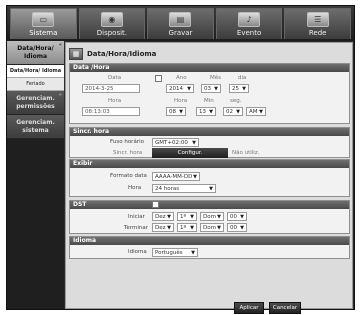  I want to click on sidebar-item-label: Data/Hora/ Idioma, so click(35, 52).